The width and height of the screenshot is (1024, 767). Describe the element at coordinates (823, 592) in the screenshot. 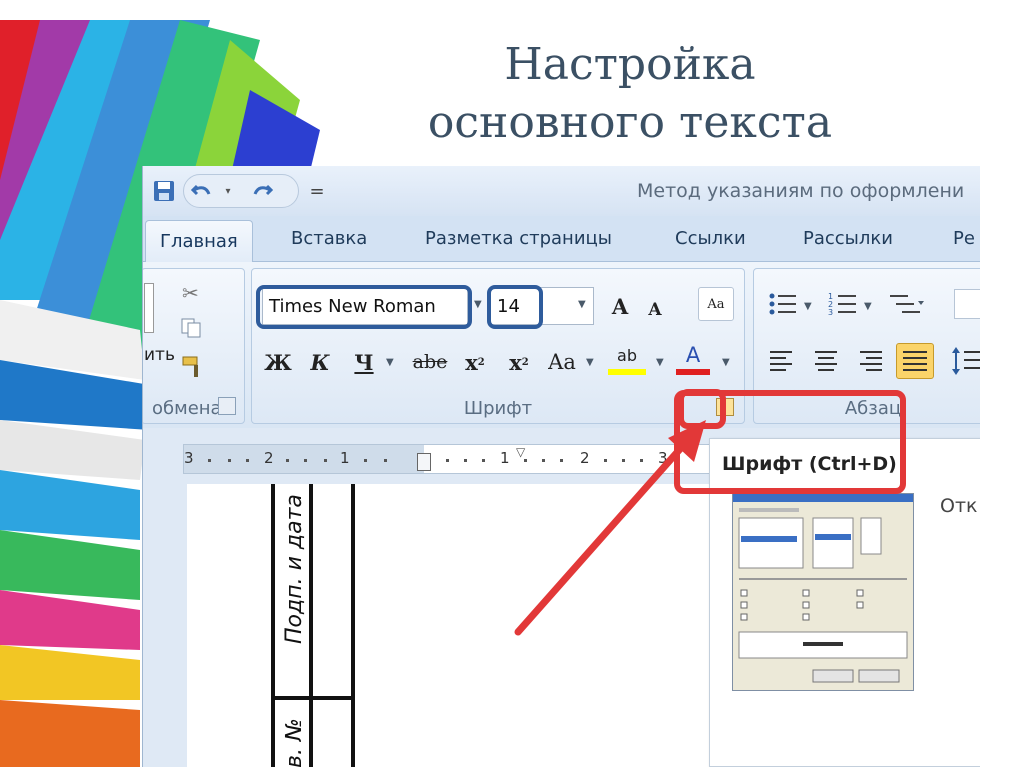

I see `font-dialog-preview-image` at that location.